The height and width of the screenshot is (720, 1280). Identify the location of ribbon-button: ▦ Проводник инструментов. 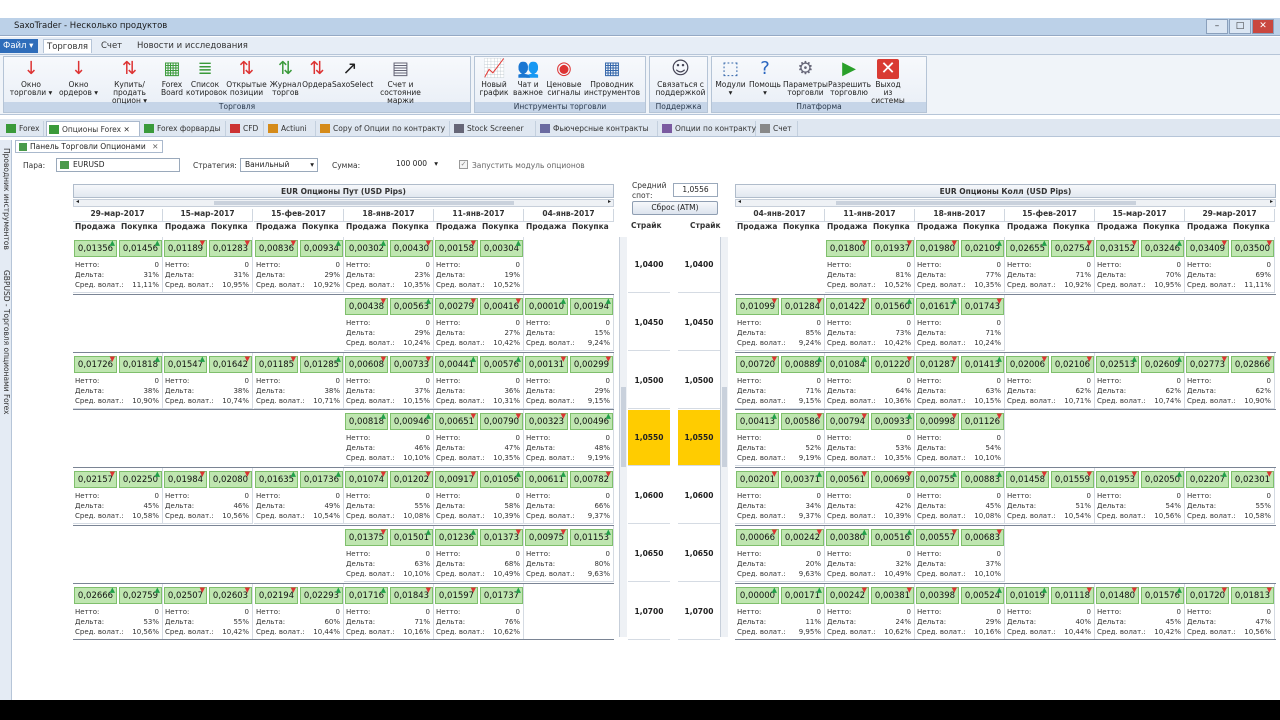
(612, 80).